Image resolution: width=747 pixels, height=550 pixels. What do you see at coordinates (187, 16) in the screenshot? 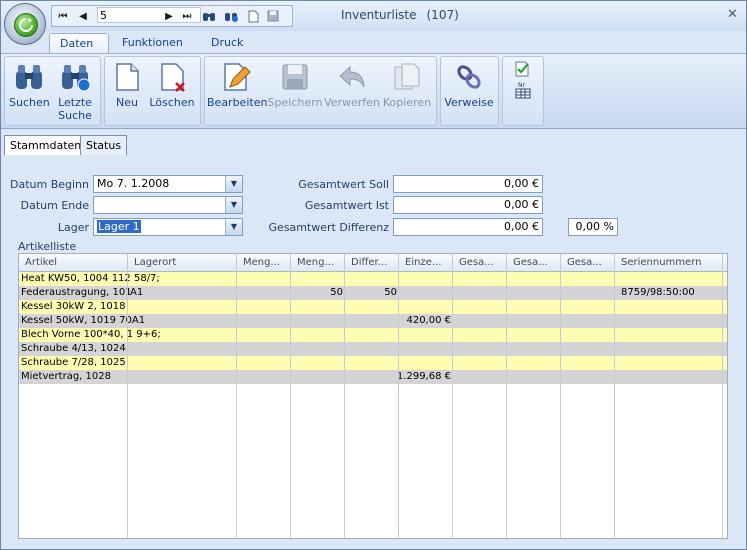
I see `last-record-button: ⏭` at bounding box center [187, 16].